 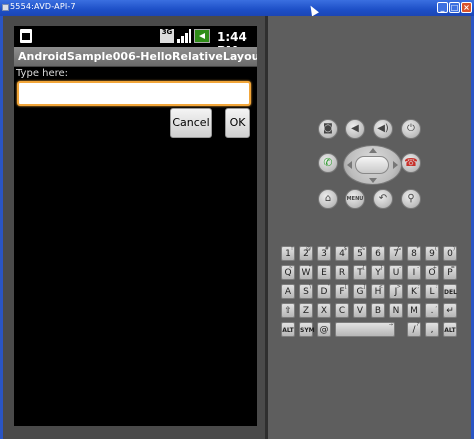 I want to click on volume-down-icon: ◀, so click(x=355, y=128).